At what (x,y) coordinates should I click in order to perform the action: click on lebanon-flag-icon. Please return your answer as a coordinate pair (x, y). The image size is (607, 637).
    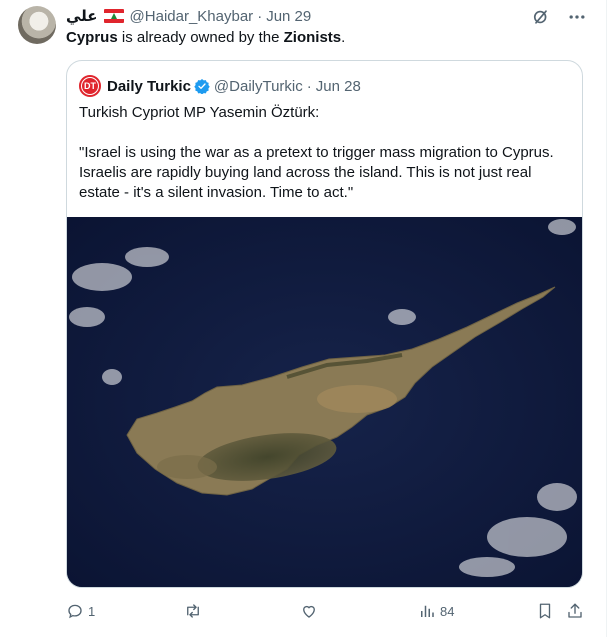
    Looking at the image, I should click on (113, 16).